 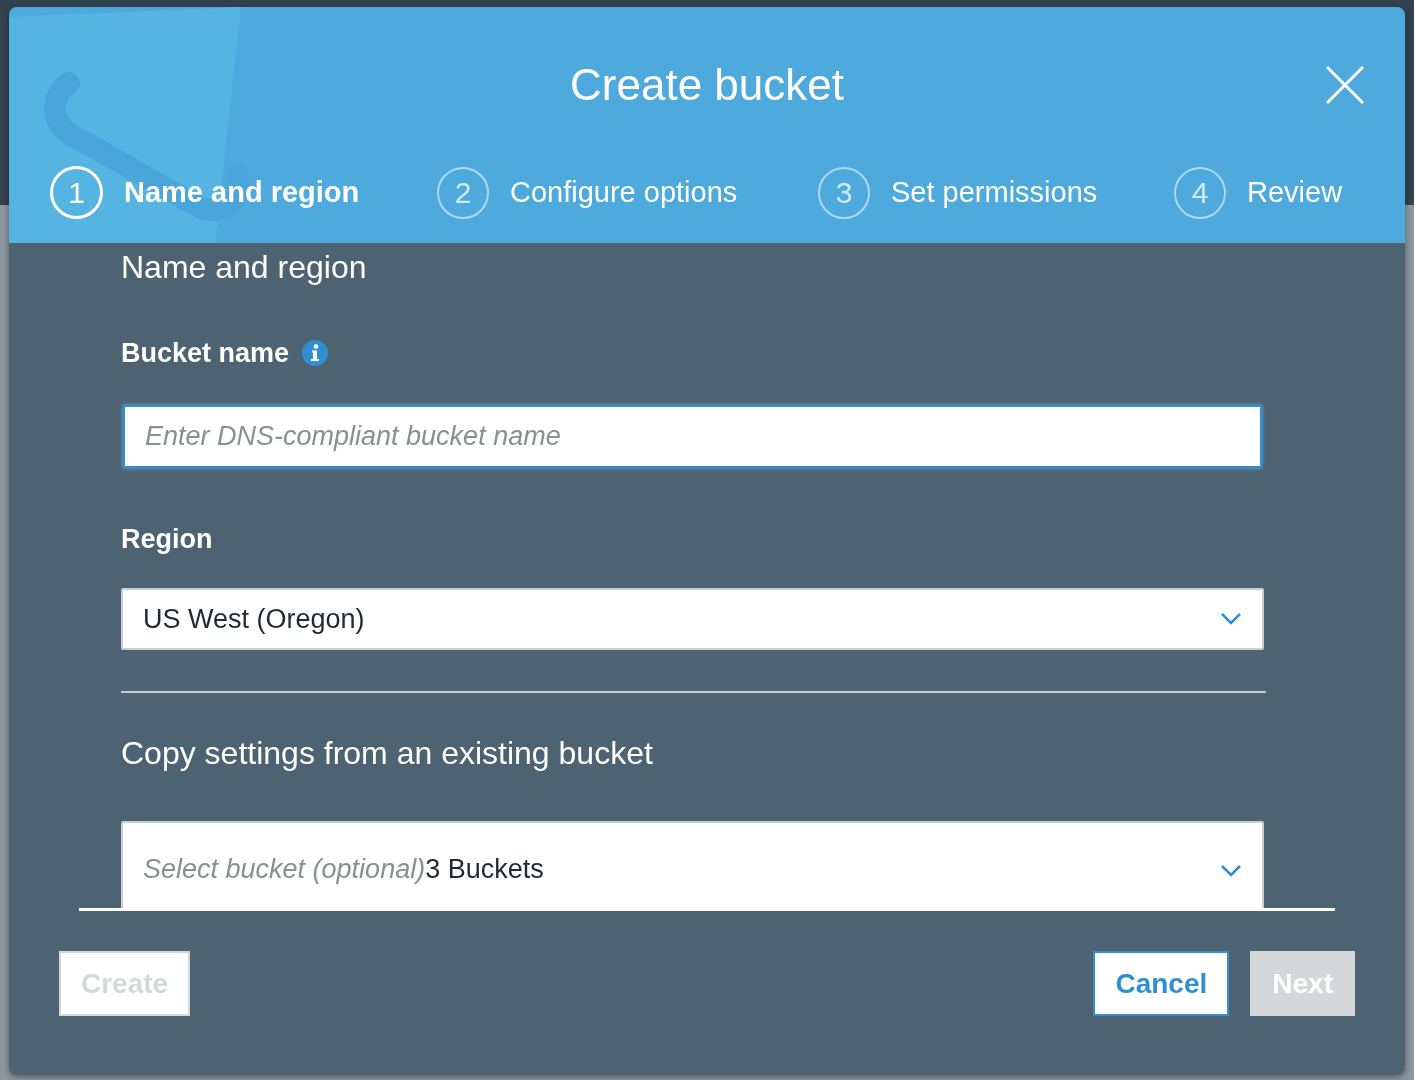 I want to click on section-title: Copy settings from an existing bucket, so click(x=387, y=753).